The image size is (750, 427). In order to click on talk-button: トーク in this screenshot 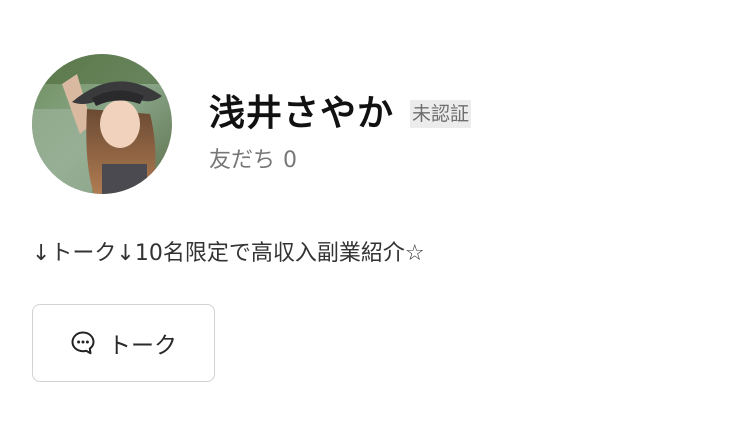, I will do `click(123, 343)`.